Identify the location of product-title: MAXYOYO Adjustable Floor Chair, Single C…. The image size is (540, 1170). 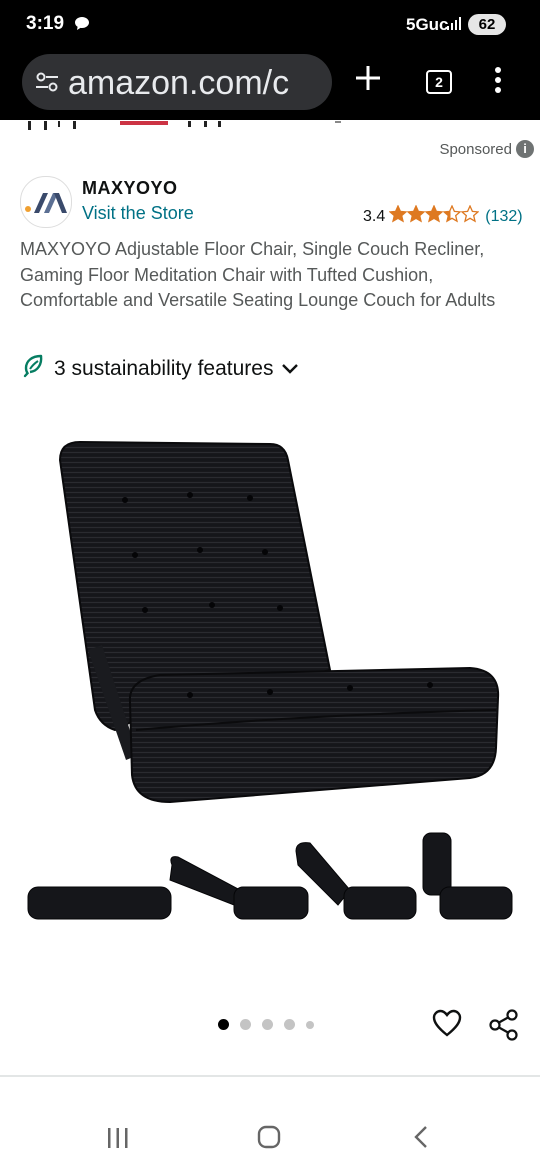
(272, 275).